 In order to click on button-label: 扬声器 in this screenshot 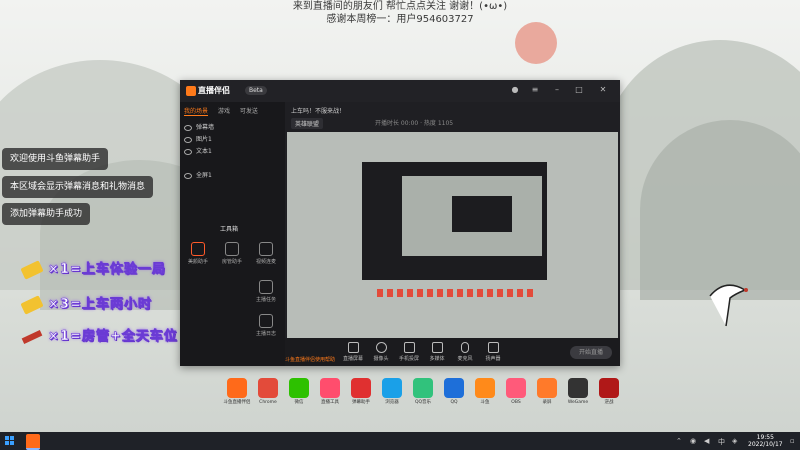, I will do `click(493, 359)`.